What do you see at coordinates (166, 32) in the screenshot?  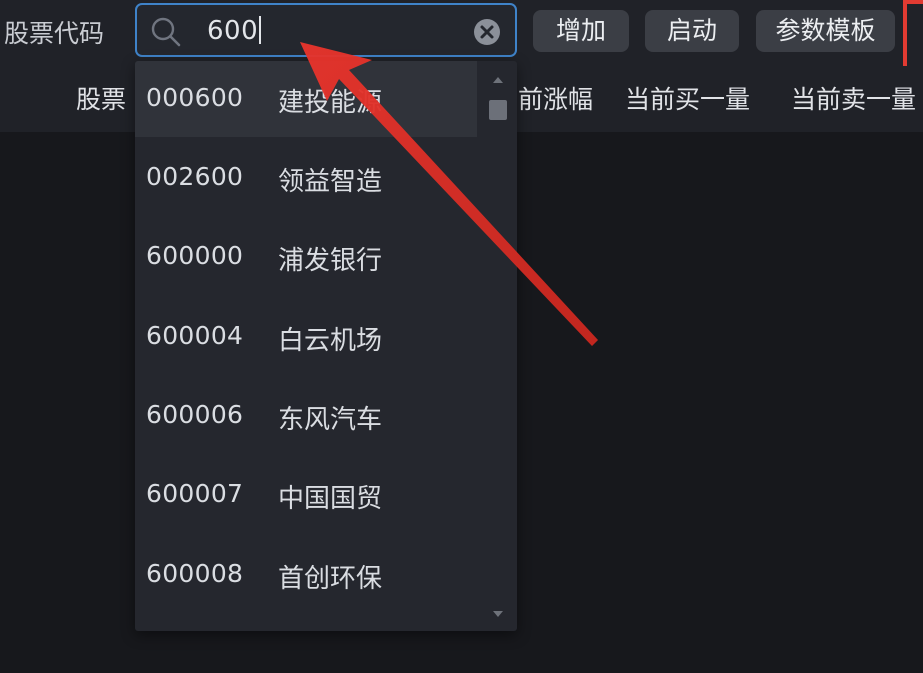 I see `search-icon` at bounding box center [166, 32].